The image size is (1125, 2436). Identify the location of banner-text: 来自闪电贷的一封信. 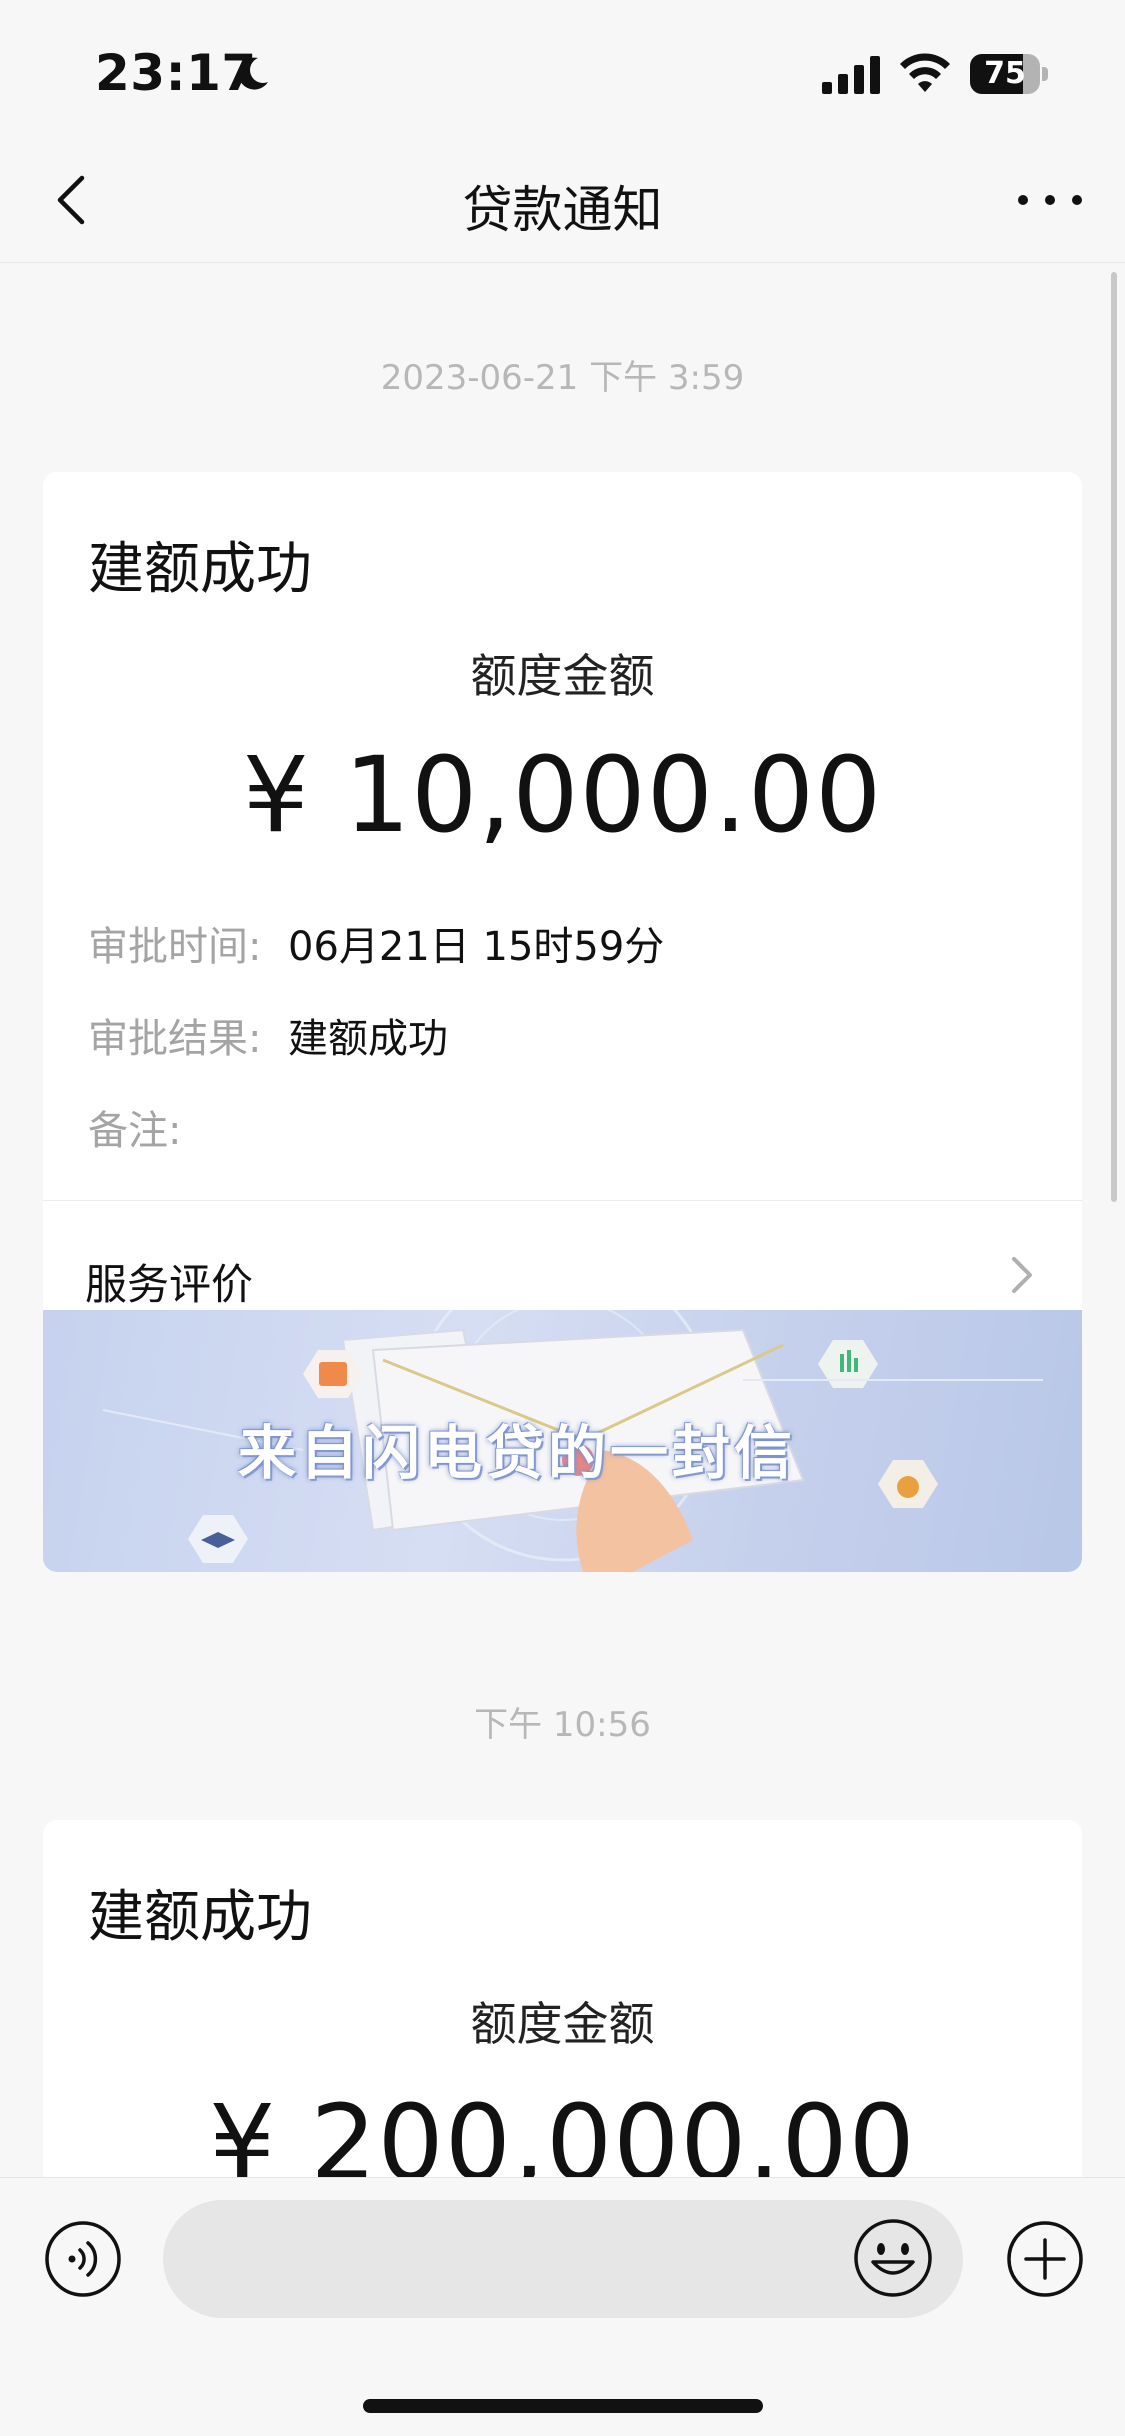
(517, 1453).